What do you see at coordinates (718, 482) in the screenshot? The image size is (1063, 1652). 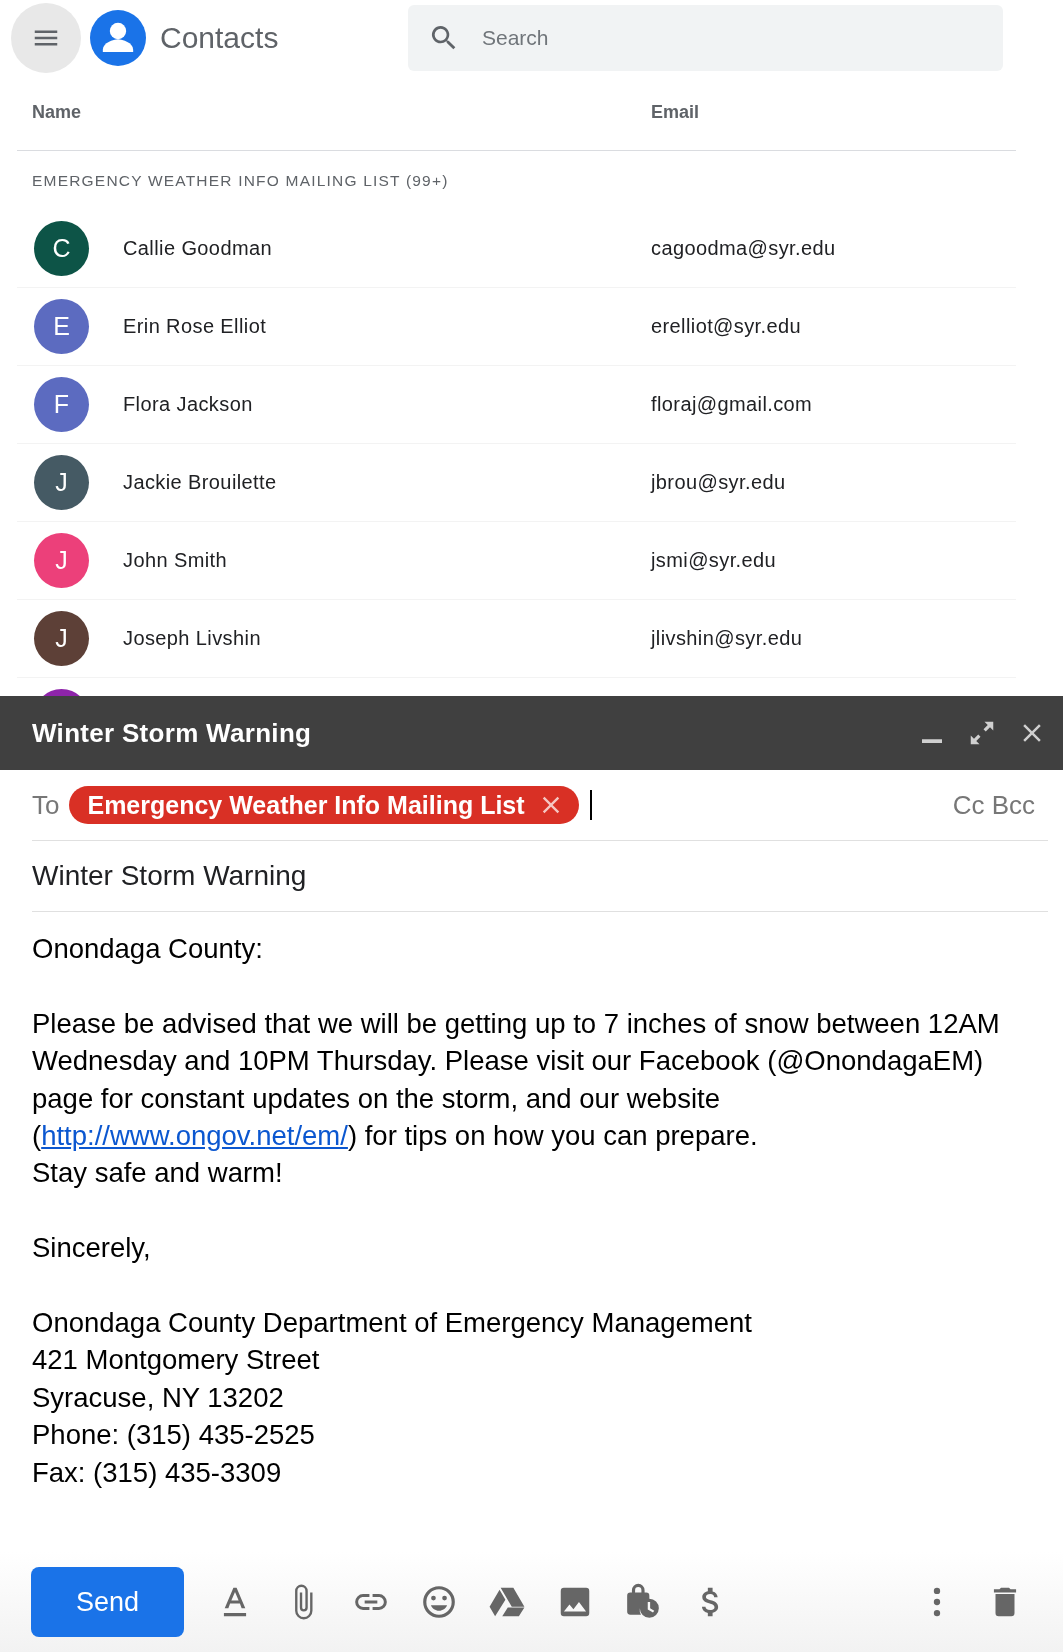 I see `contact-email: jbrou@syr.edu` at bounding box center [718, 482].